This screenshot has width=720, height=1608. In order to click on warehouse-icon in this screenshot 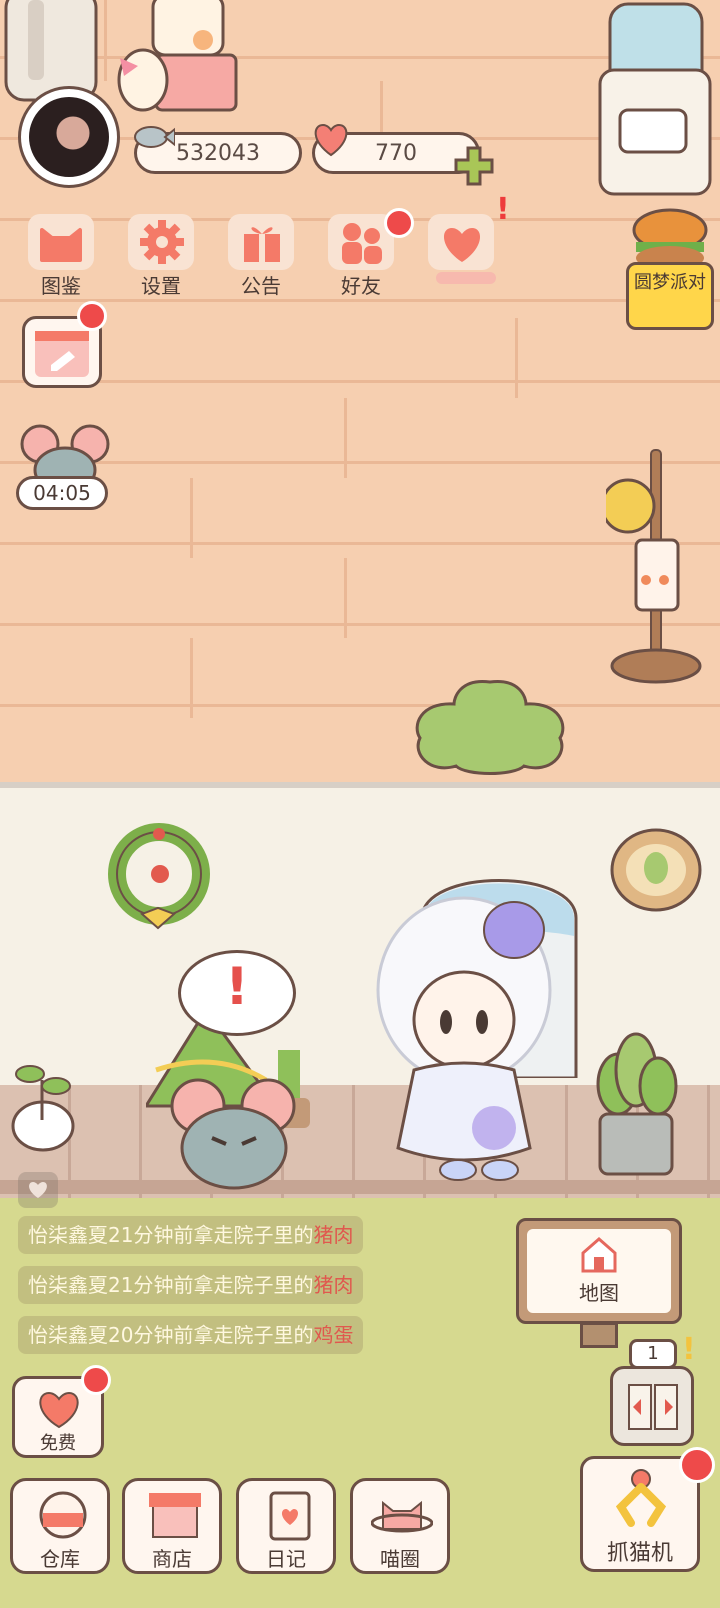, I will do `click(63, 1515)`.